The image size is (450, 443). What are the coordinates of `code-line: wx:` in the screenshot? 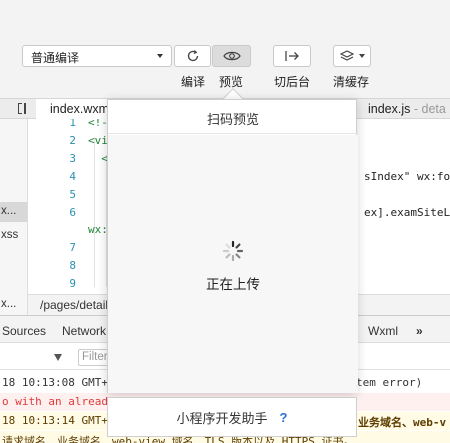 It's located at (98, 229).